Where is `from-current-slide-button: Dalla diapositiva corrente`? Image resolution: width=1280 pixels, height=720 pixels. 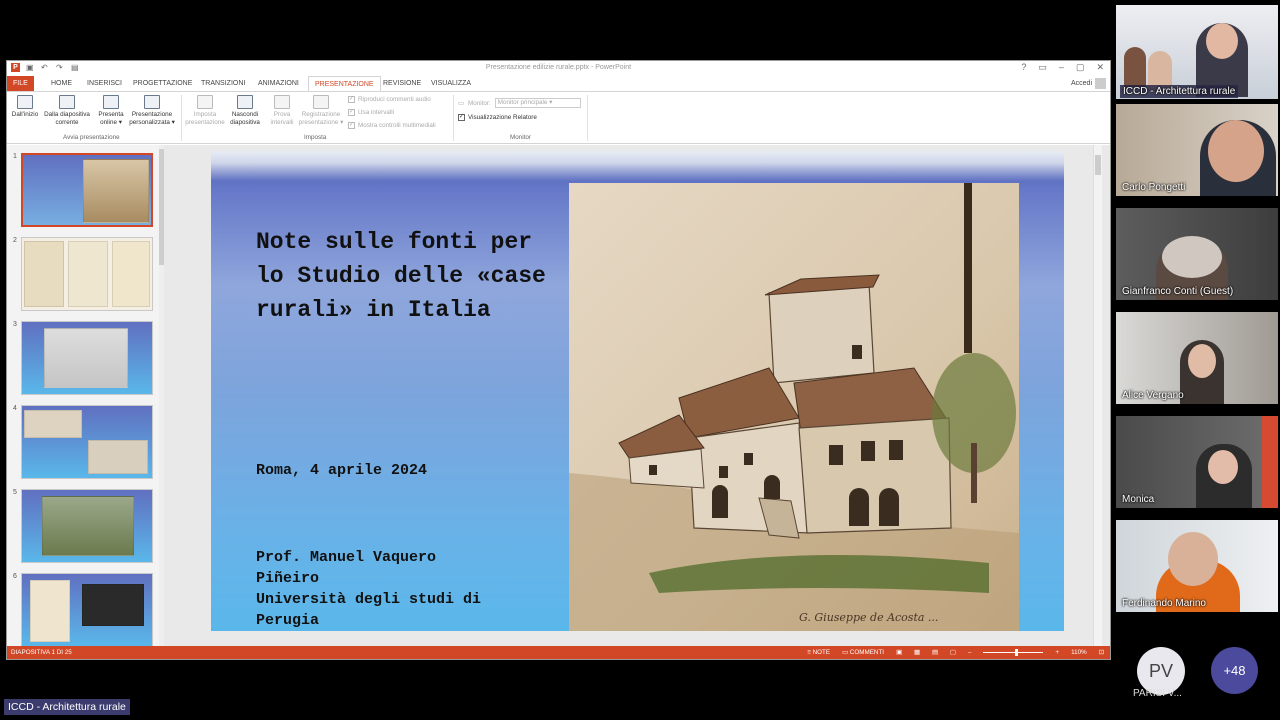
from-current-slide-button: Dalla diapositiva corrente is located at coordinates (67, 111).